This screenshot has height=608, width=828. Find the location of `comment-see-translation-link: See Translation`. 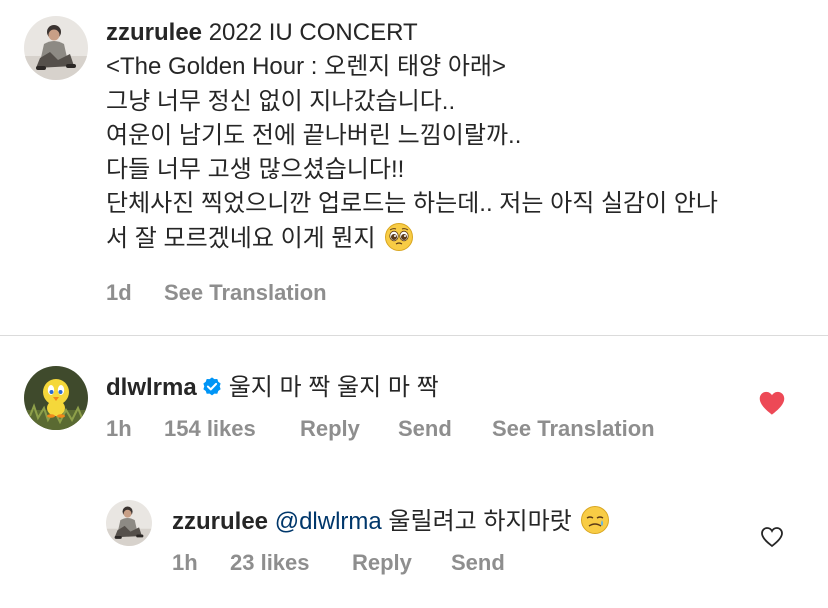

comment-see-translation-link: See Translation is located at coordinates (573, 429).